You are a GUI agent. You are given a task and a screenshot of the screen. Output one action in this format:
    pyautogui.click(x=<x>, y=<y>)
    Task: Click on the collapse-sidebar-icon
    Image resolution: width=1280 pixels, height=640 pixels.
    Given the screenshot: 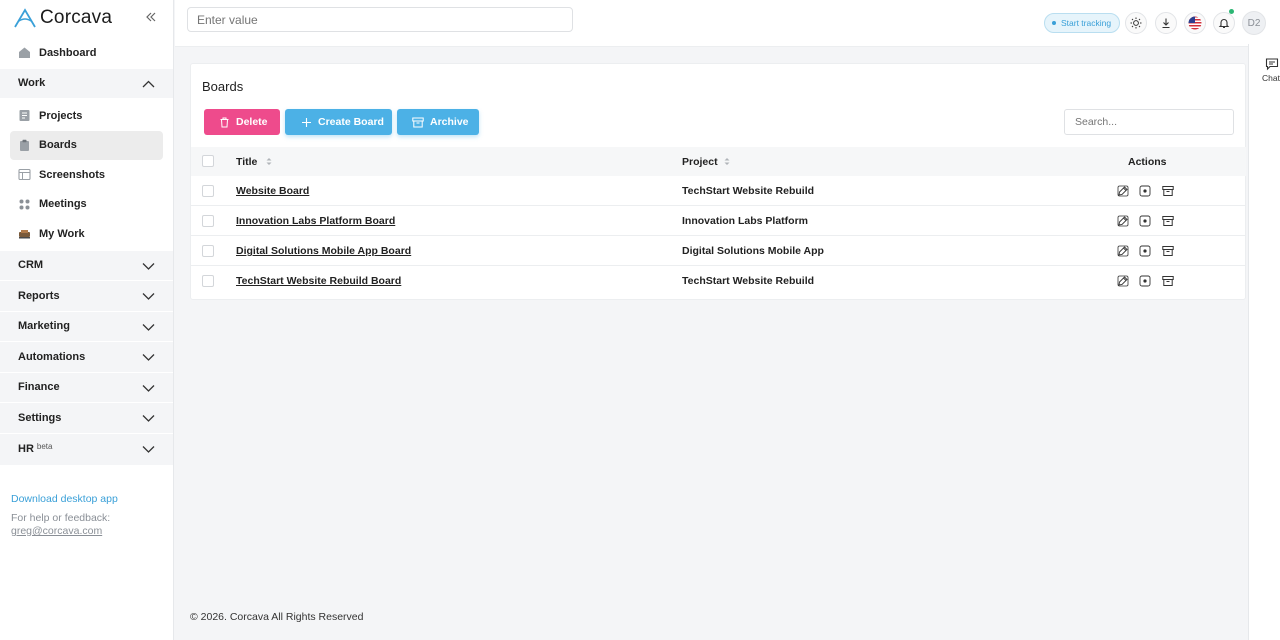 What is the action you would take?
    pyautogui.click(x=151, y=17)
    